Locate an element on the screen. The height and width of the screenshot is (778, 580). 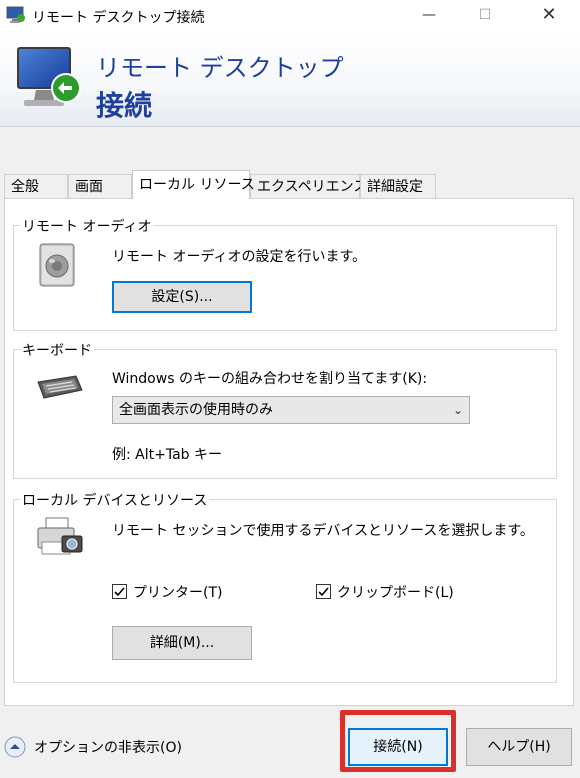
app-icon is located at coordinates (15, 14).